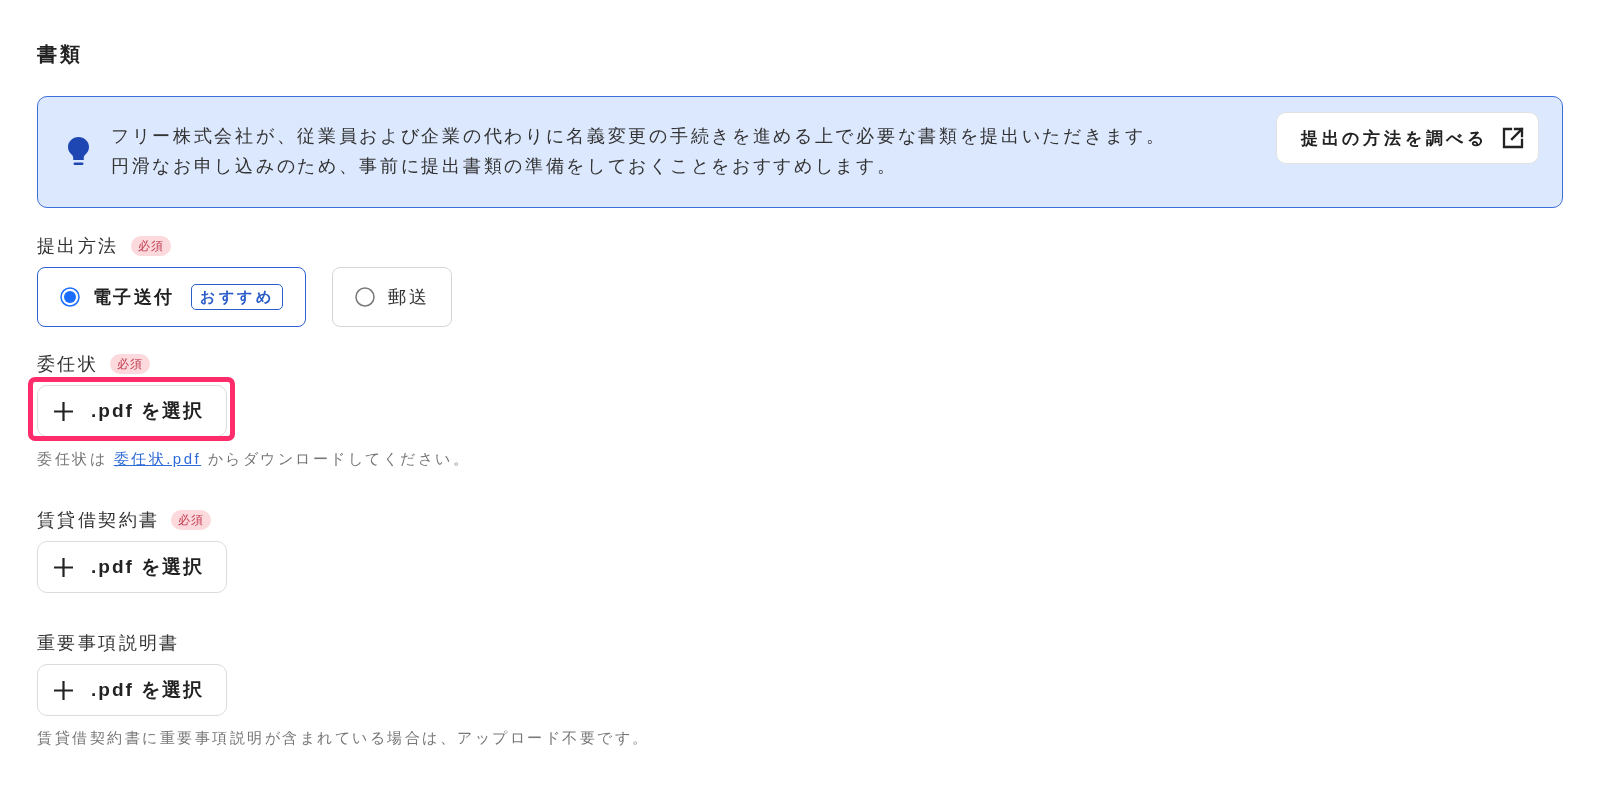 This screenshot has height=790, width=1600. I want to click on lightbulb-icon, so click(78, 151).